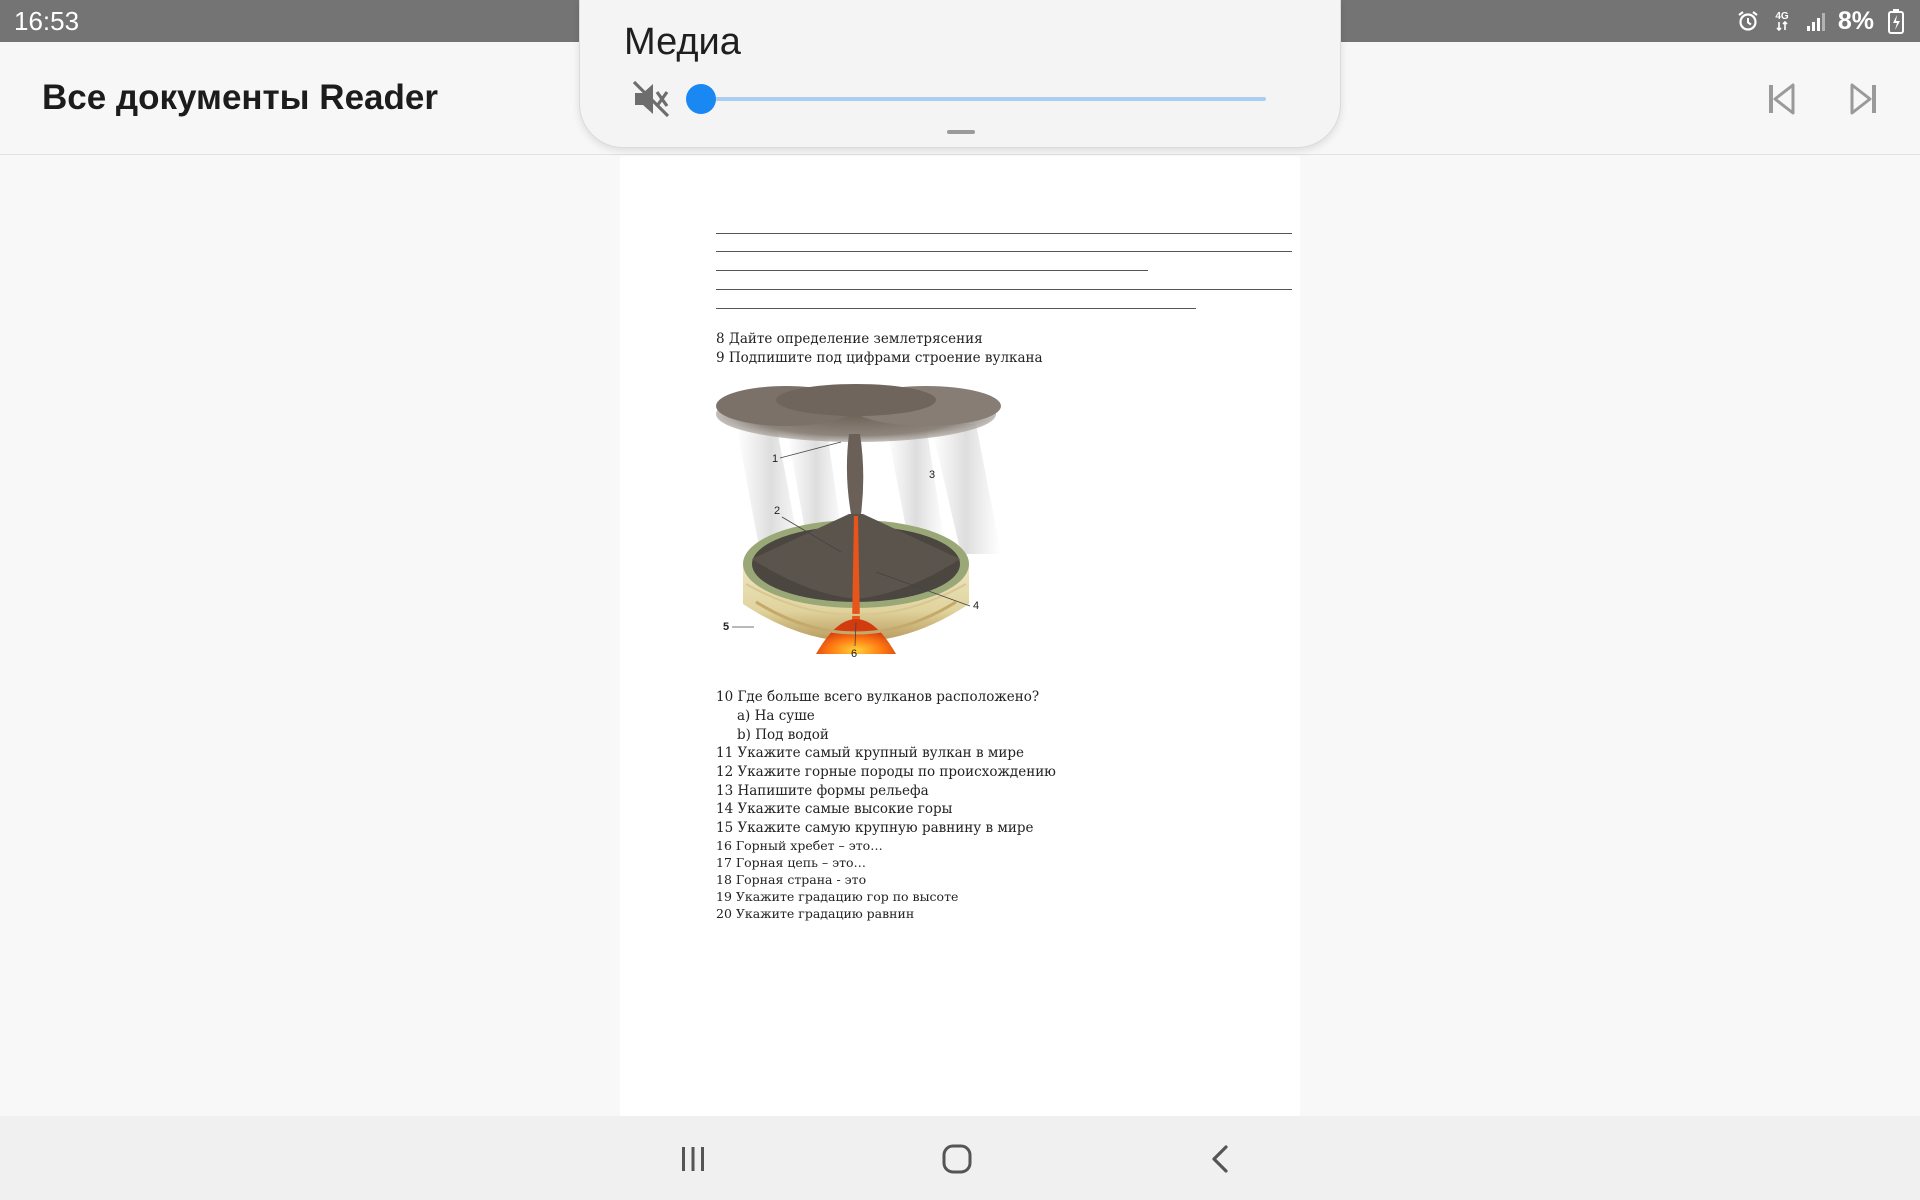 The image size is (1920, 1200). What do you see at coordinates (1782, 16) in the screenshot?
I see `svg-text: 4G` at bounding box center [1782, 16].